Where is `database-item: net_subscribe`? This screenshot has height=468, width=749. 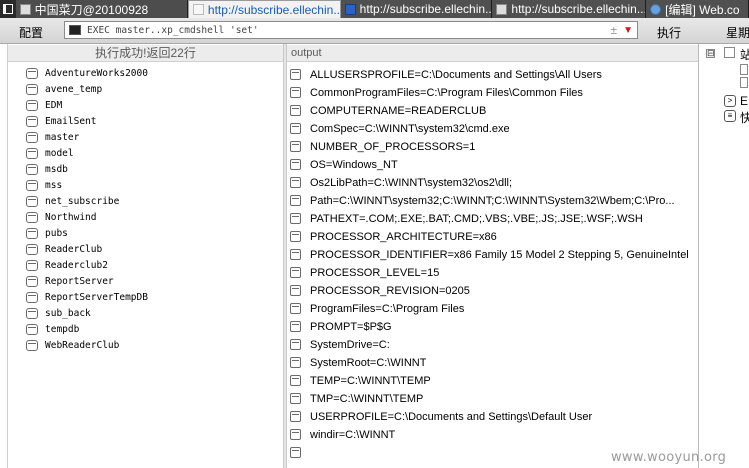
database-item: net_subscribe is located at coordinates (72, 201).